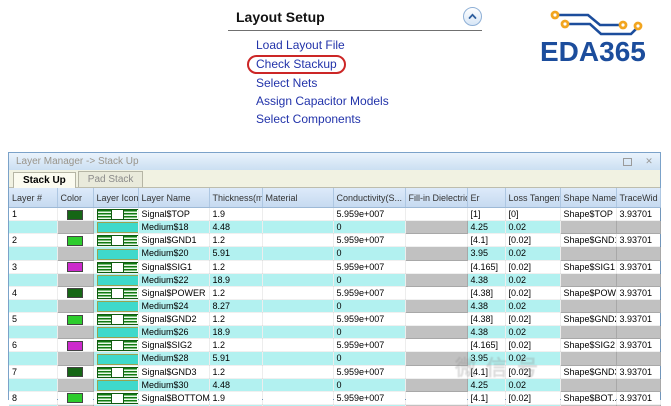  Describe the element at coordinates (588, 293) in the screenshot. I see `cell-shape: Shape$POWER` at that location.